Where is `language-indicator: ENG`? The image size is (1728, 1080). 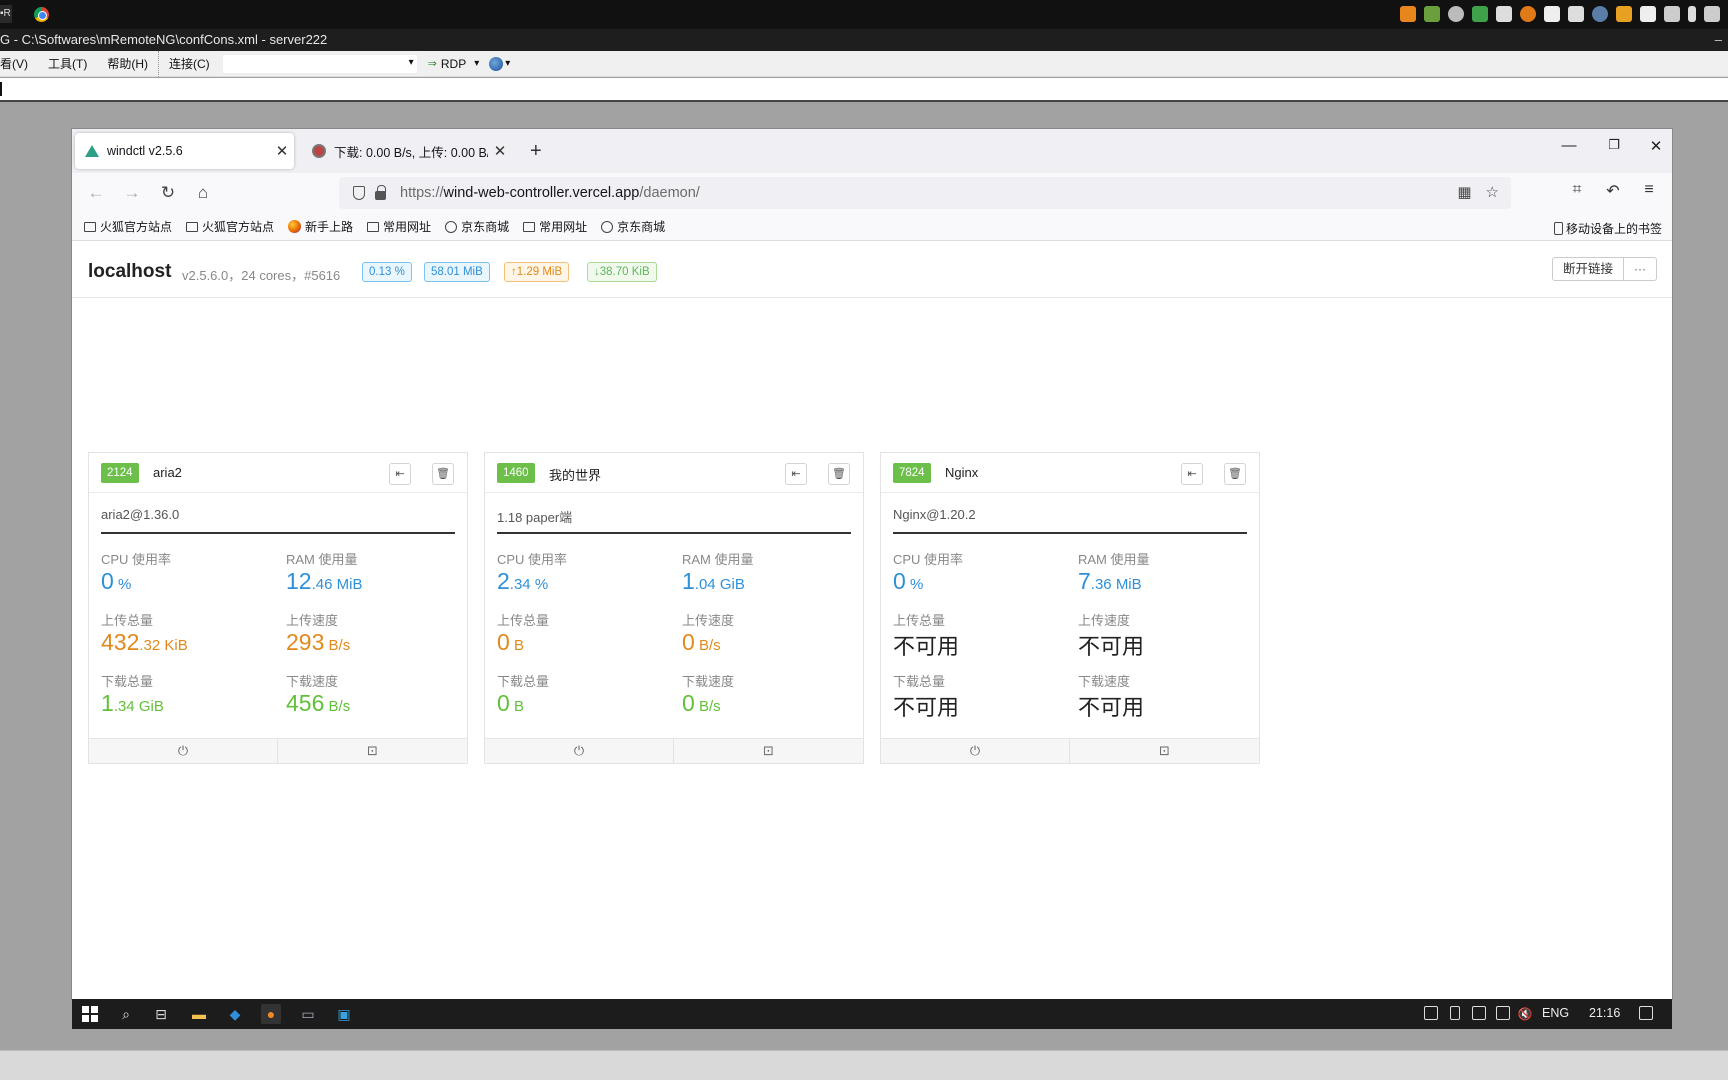
language-indicator: ENG is located at coordinates (1555, 1013).